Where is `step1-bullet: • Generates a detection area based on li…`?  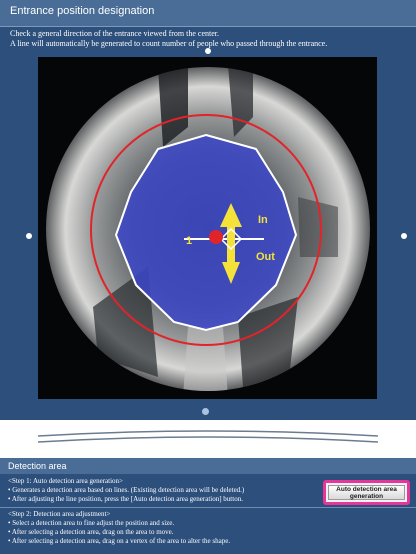
step1-bullet: • Generates a detection area based on li… is located at coordinates (126, 490).